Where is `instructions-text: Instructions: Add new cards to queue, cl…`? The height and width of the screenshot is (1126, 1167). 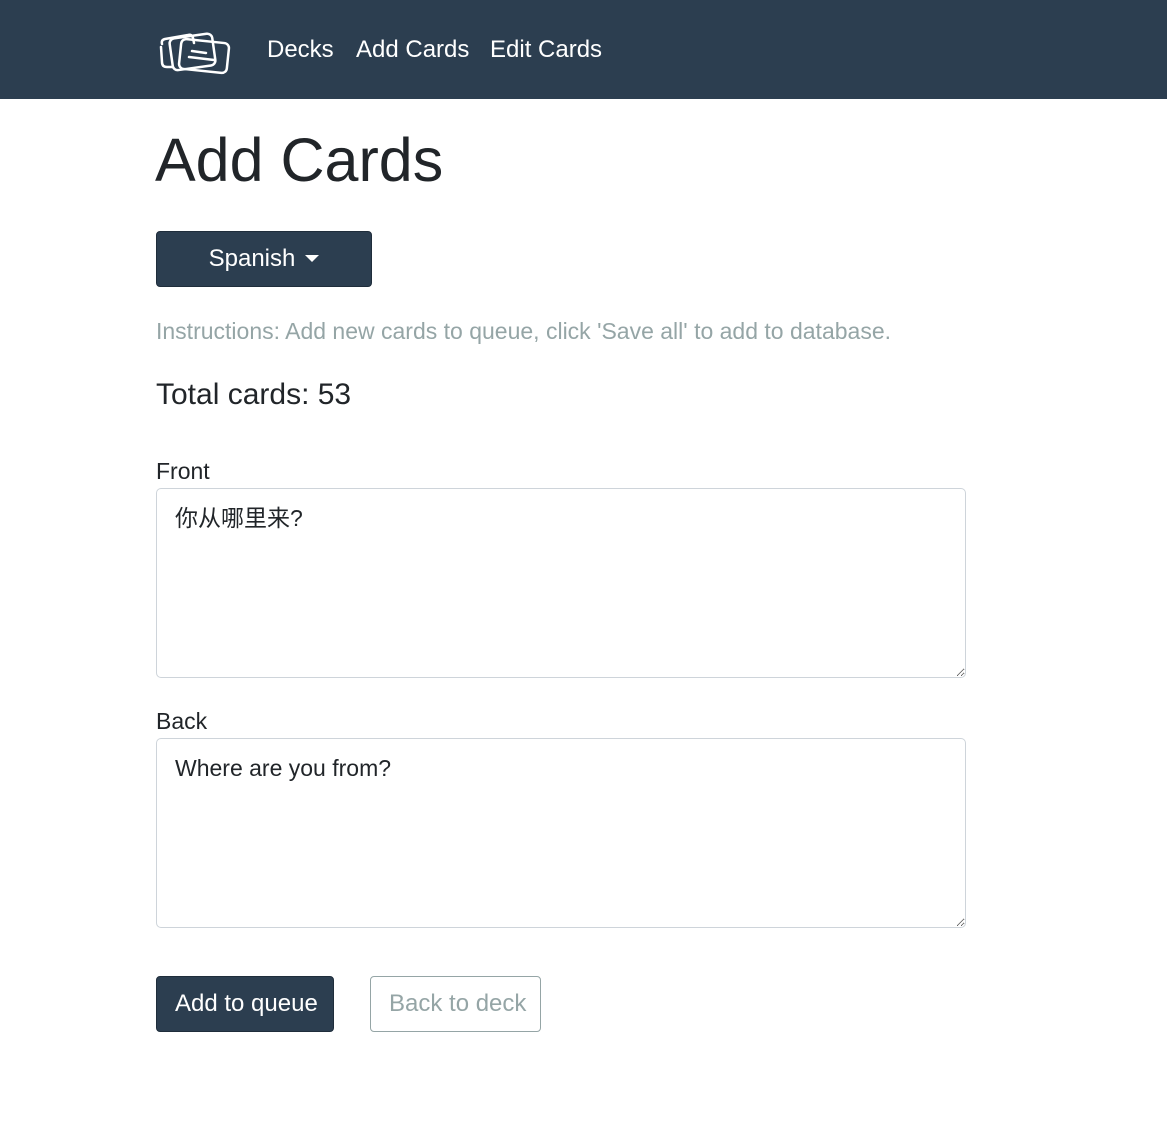 instructions-text: Instructions: Add new cards to queue, cl… is located at coordinates (524, 331).